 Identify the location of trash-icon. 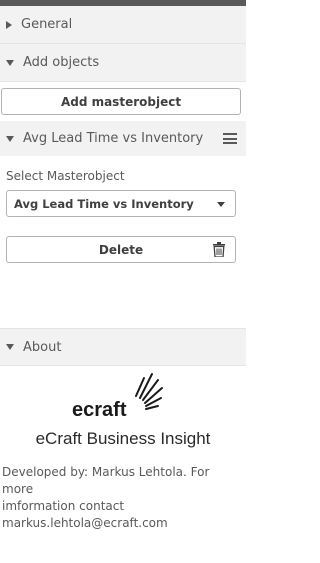
(219, 249).